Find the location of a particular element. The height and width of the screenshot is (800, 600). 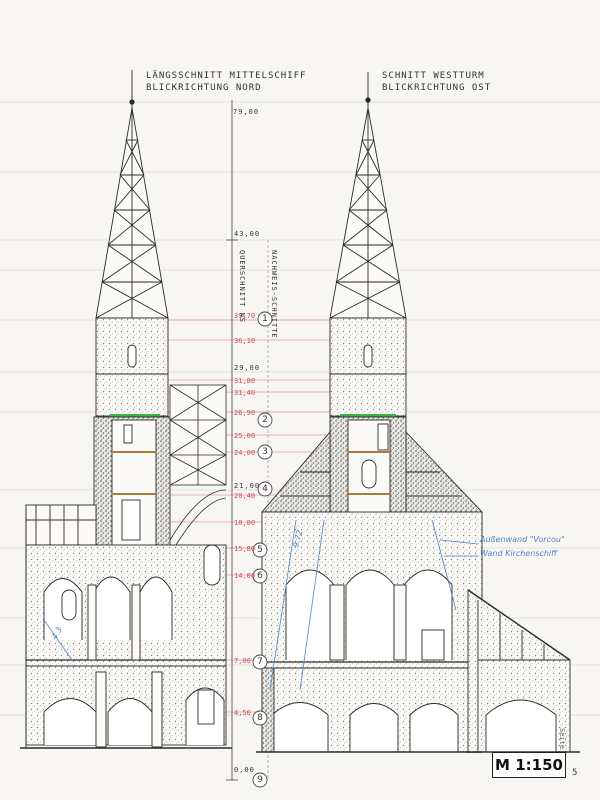

svg-text: 7 is located at coordinates (260, 662).